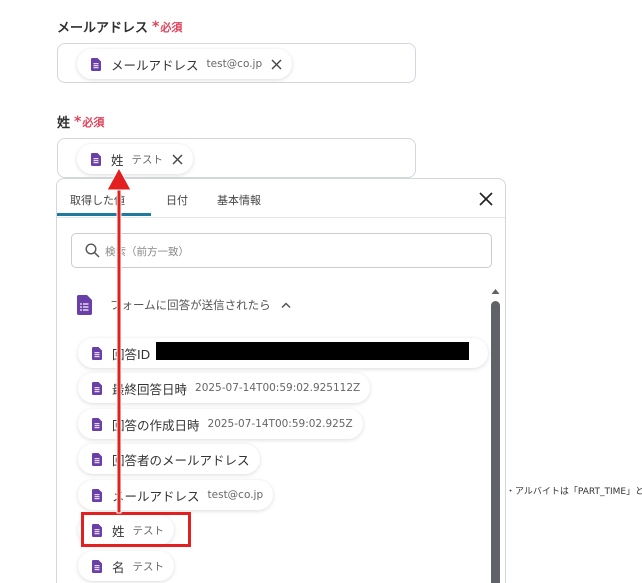 The height and width of the screenshot is (583, 642). Describe the element at coordinates (126, 566) in the screenshot. I see `list-item-firstname: 名 テスト` at that location.